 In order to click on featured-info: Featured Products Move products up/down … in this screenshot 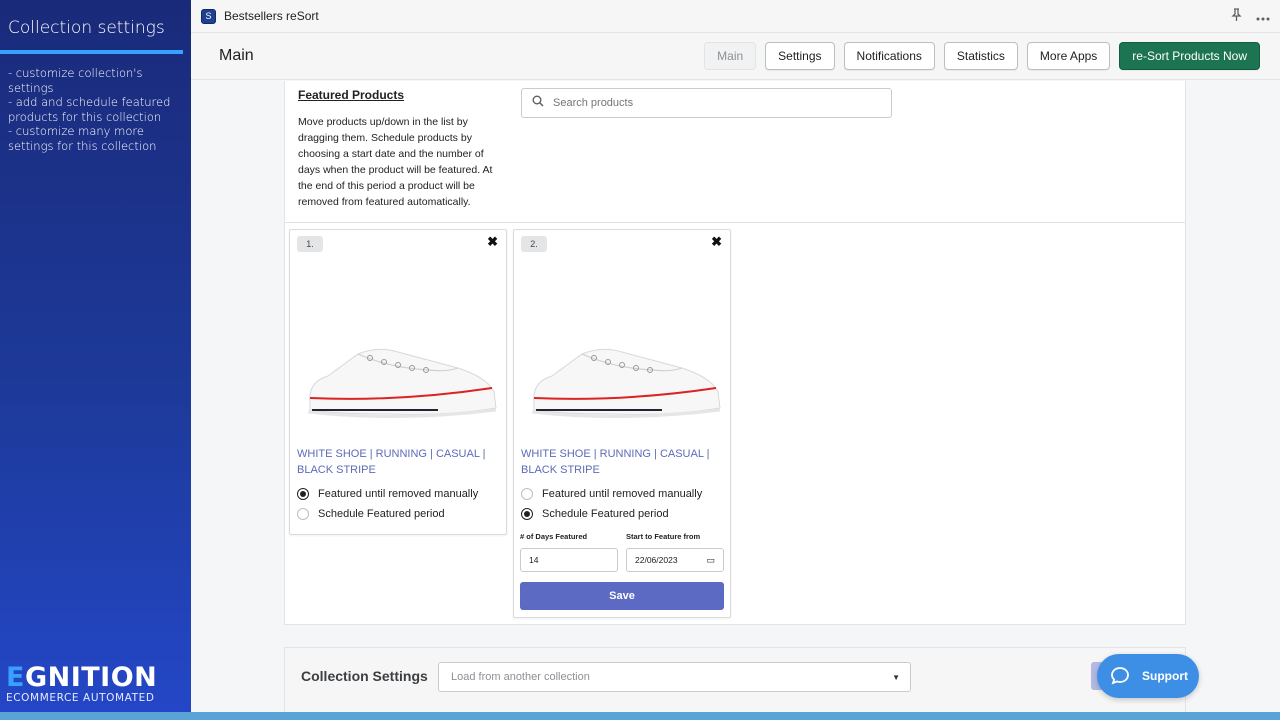, I will do `click(400, 149)`.